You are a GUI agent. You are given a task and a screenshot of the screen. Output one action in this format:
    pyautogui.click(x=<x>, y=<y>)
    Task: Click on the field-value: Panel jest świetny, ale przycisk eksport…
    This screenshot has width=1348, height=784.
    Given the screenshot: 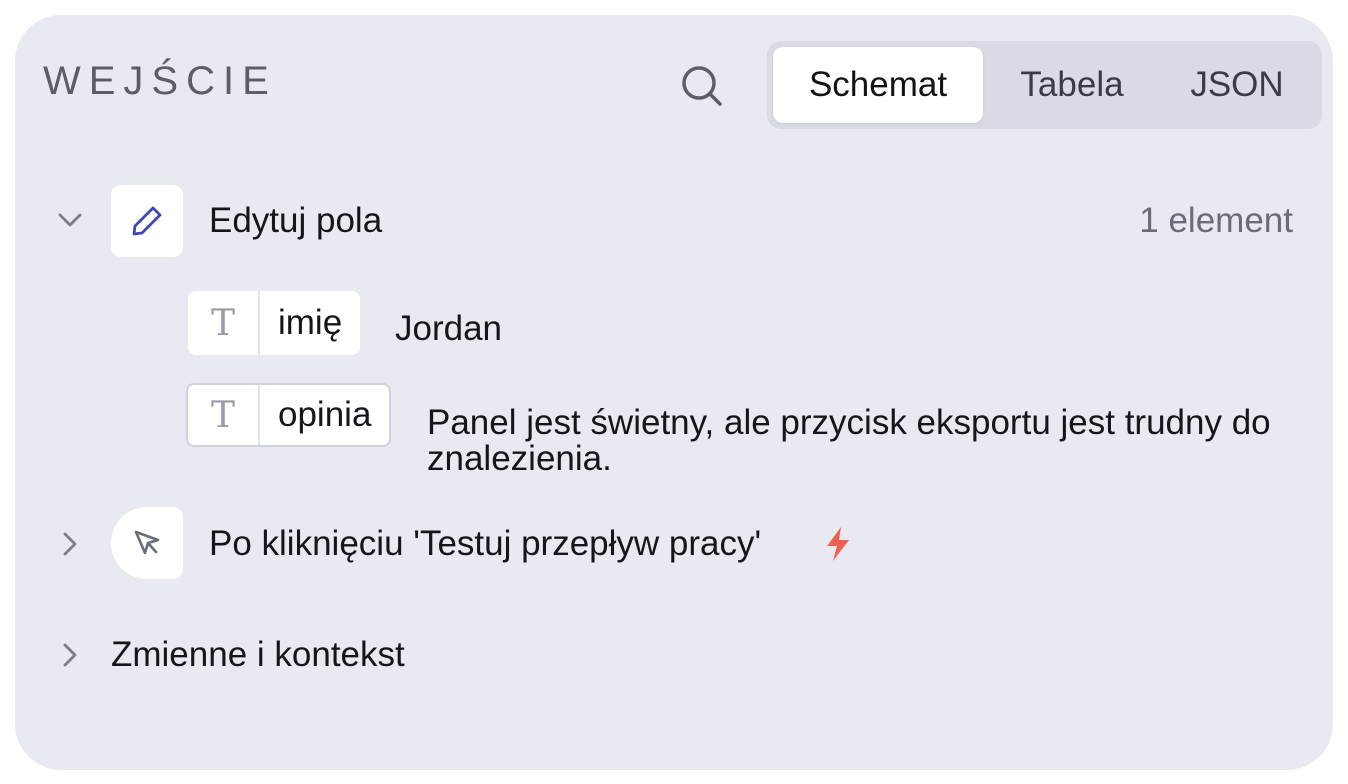 What is the action you would take?
    pyautogui.click(x=849, y=440)
    